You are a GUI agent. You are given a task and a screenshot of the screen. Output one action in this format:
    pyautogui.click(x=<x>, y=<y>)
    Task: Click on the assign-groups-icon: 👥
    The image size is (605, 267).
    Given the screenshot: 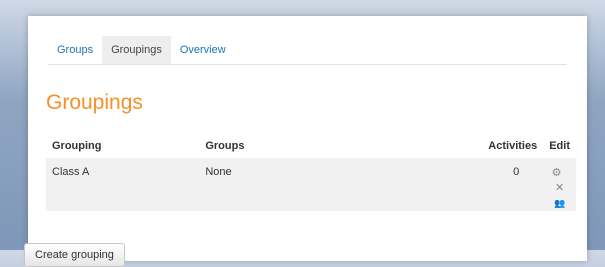 What is the action you would take?
    pyautogui.click(x=559, y=203)
    